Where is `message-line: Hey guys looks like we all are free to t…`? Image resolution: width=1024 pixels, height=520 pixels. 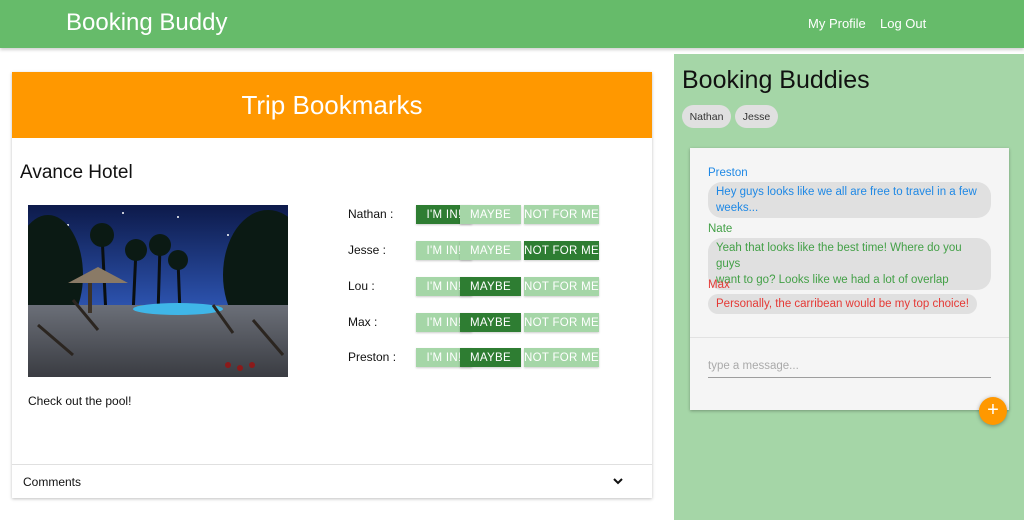 message-line: Hey guys looks like we all are free to t… is located at coordinates (846, 192).